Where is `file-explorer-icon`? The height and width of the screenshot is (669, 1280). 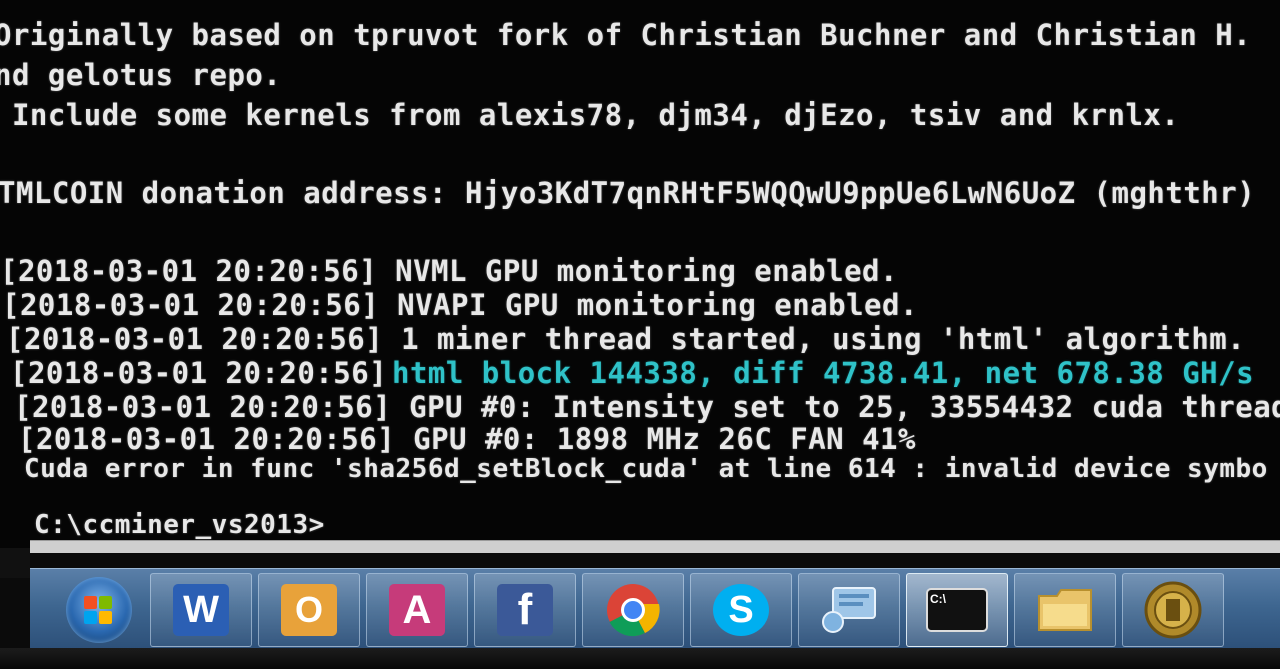 file-explorer-icon is located at coordinates (1065, 610).